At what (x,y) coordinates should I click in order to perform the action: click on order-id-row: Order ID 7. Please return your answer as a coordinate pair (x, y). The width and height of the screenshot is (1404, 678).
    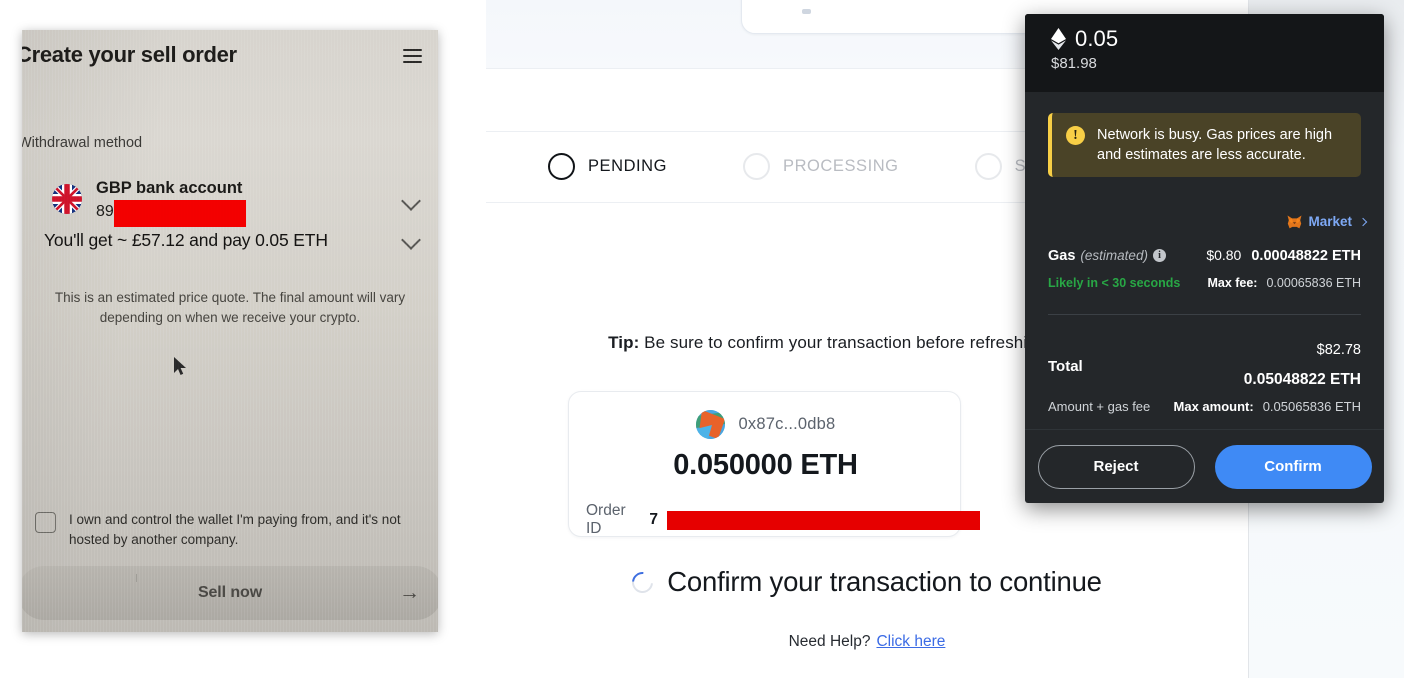
    Looking at the image, I should click on (783, 520).